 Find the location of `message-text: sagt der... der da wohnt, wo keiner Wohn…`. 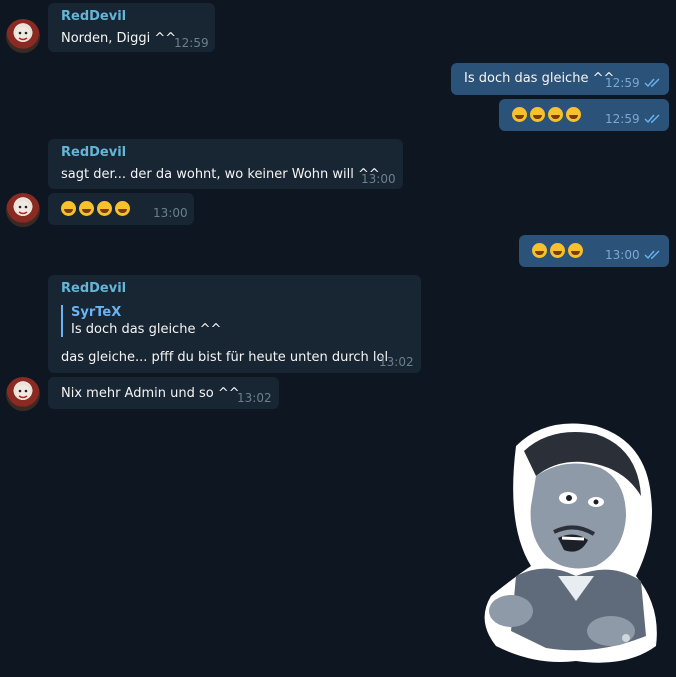

message-text: sagt der... der da wohnt, wo keiner Wohn… is located at coordinates (220, 174).